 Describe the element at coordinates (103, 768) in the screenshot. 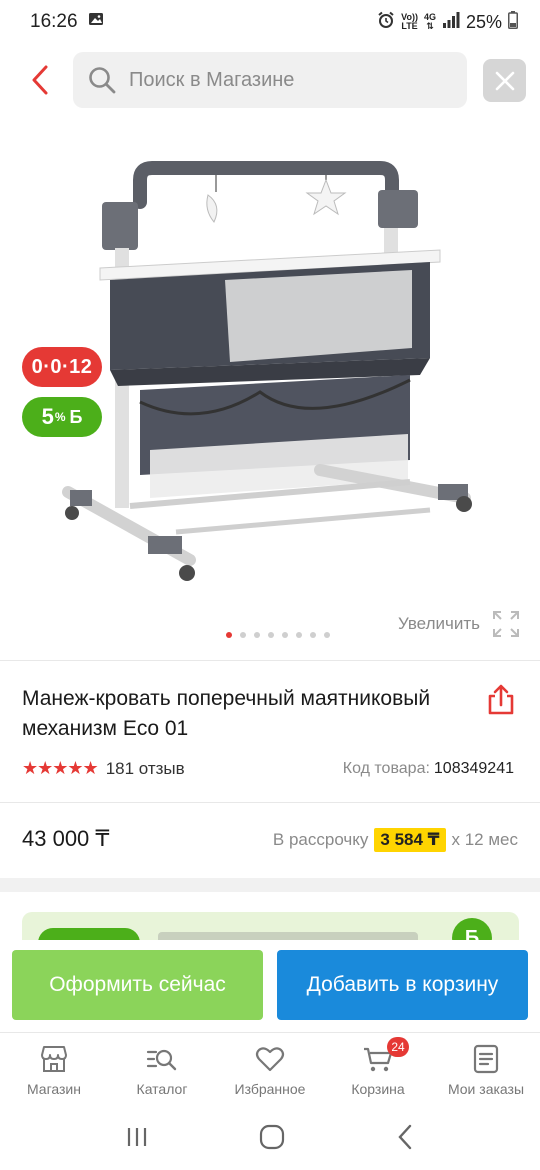

I see `rating-row: ★★★★★ 181 отзыв` at that location.